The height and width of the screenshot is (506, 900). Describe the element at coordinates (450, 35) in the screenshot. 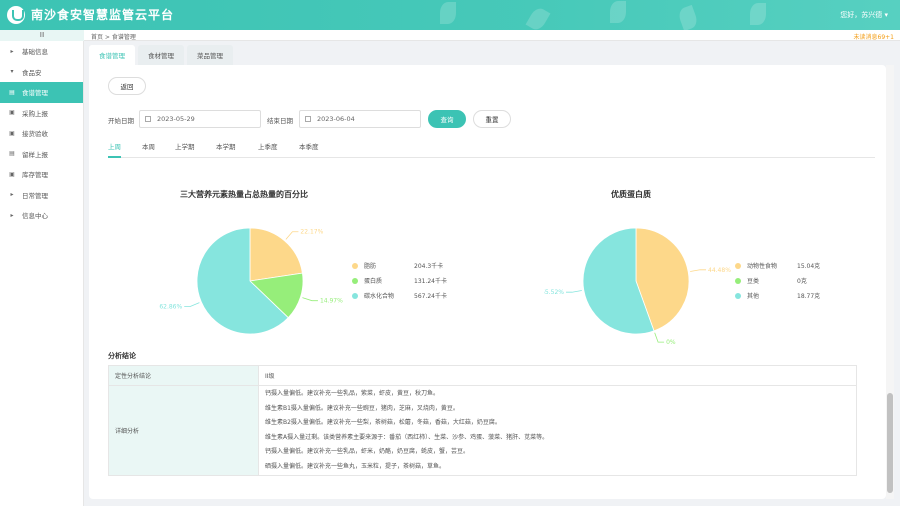

I see `sub-bar: Ⅲ 首页 > 食谱管理 未读消息69+1` at that location.